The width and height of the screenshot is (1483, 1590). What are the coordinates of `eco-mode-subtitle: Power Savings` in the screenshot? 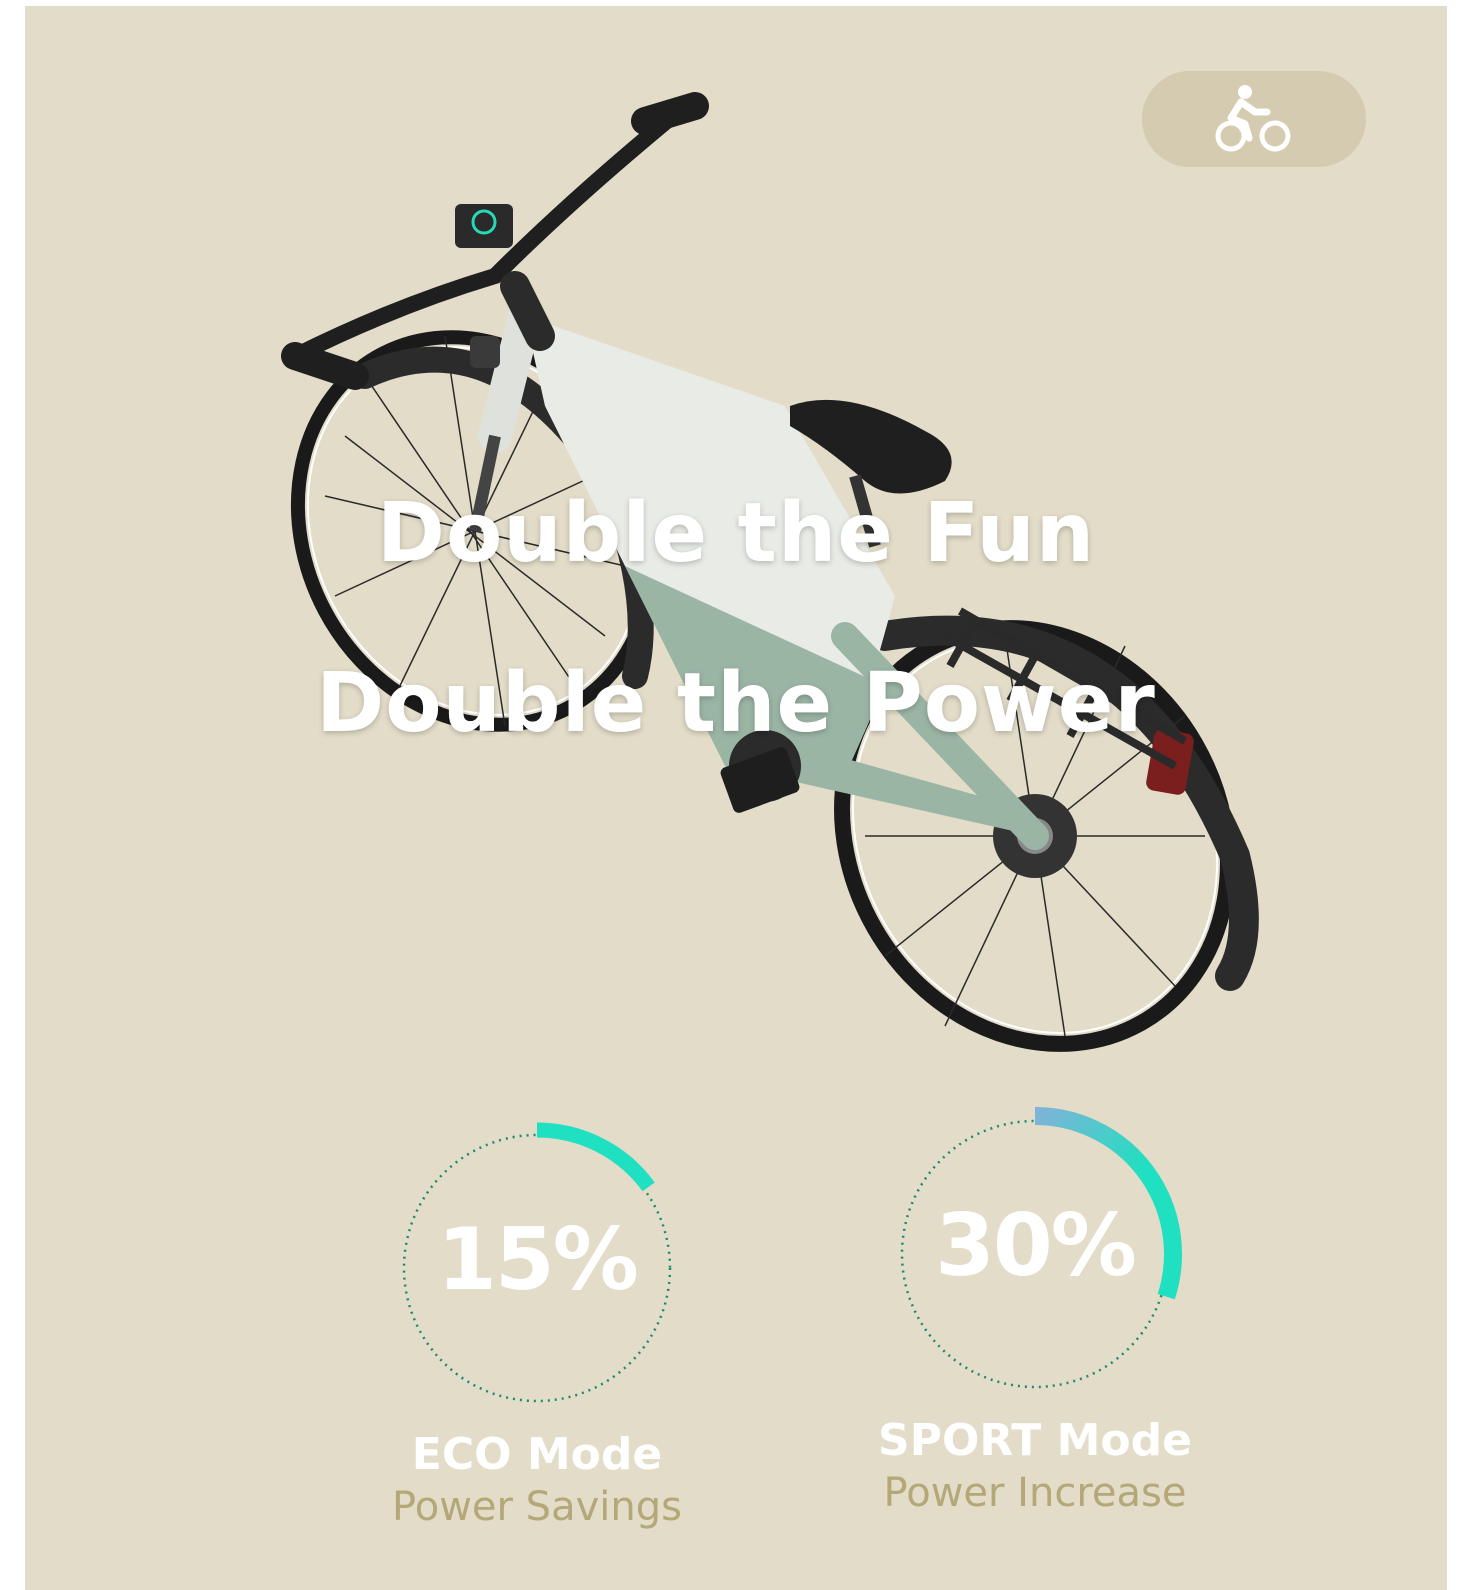 It's located at (537, 1507).